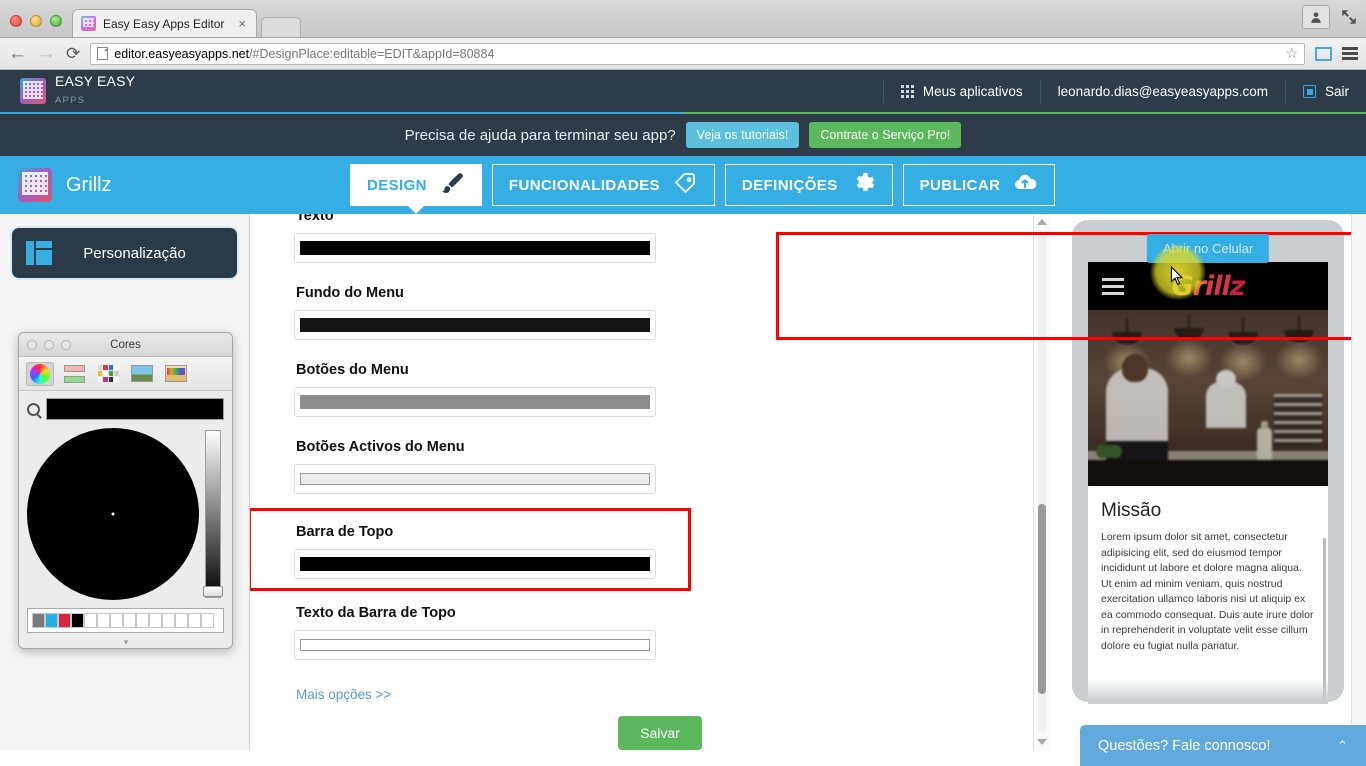 The image size is (1366, 766). Describe the element at coordinates (683, 19) in the screenshot. I see `browser-titlebar: Easy Easy Apps Editor ×` at that location.